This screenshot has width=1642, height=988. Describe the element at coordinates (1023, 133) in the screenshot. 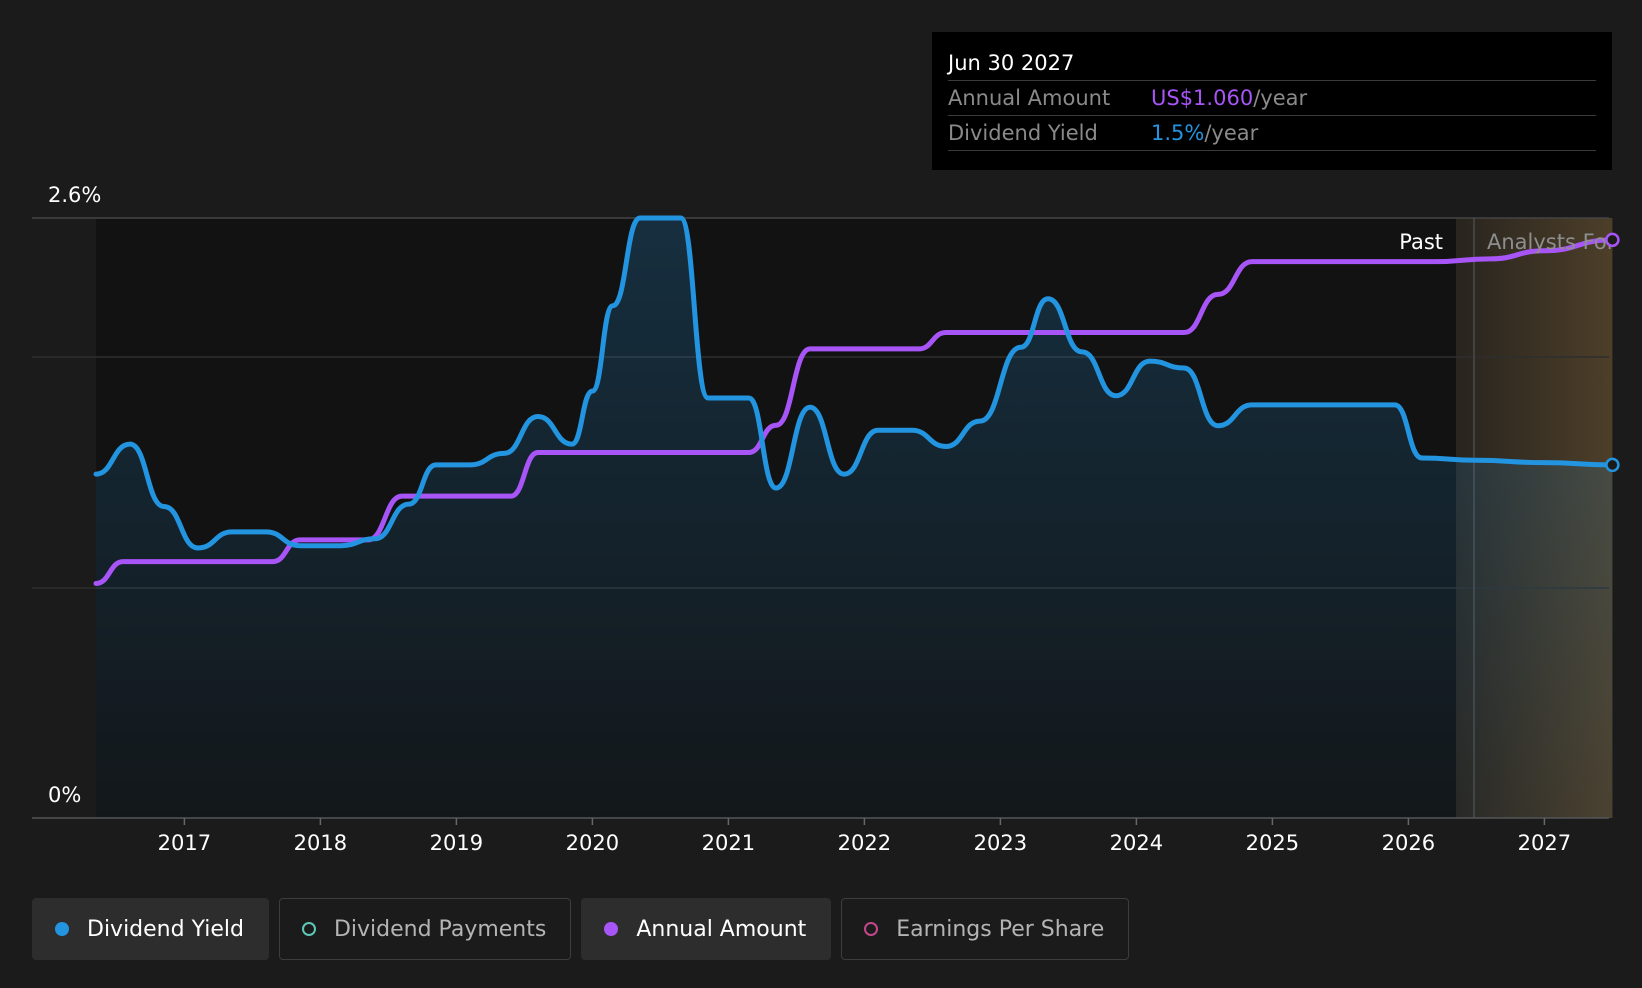

I see `tooltip-label: Dividend Yield` at that location.